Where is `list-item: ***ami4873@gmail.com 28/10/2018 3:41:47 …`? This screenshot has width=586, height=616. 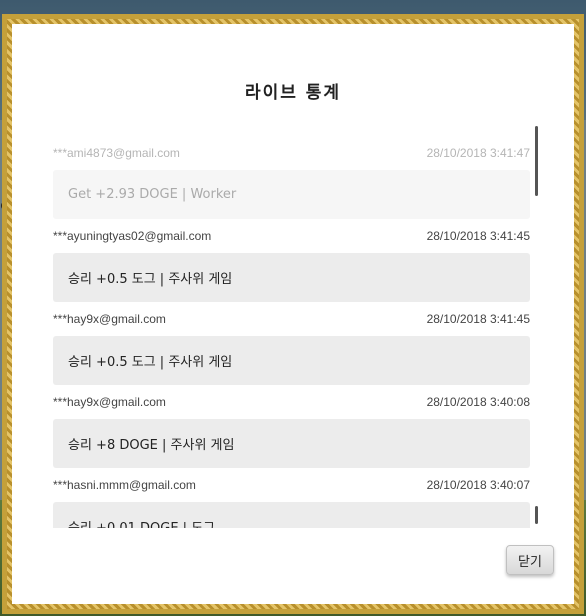 list-item: ***ami4873@gmail.com 28/10/2018 3:41:47 … is located at coordinates (291, 177).